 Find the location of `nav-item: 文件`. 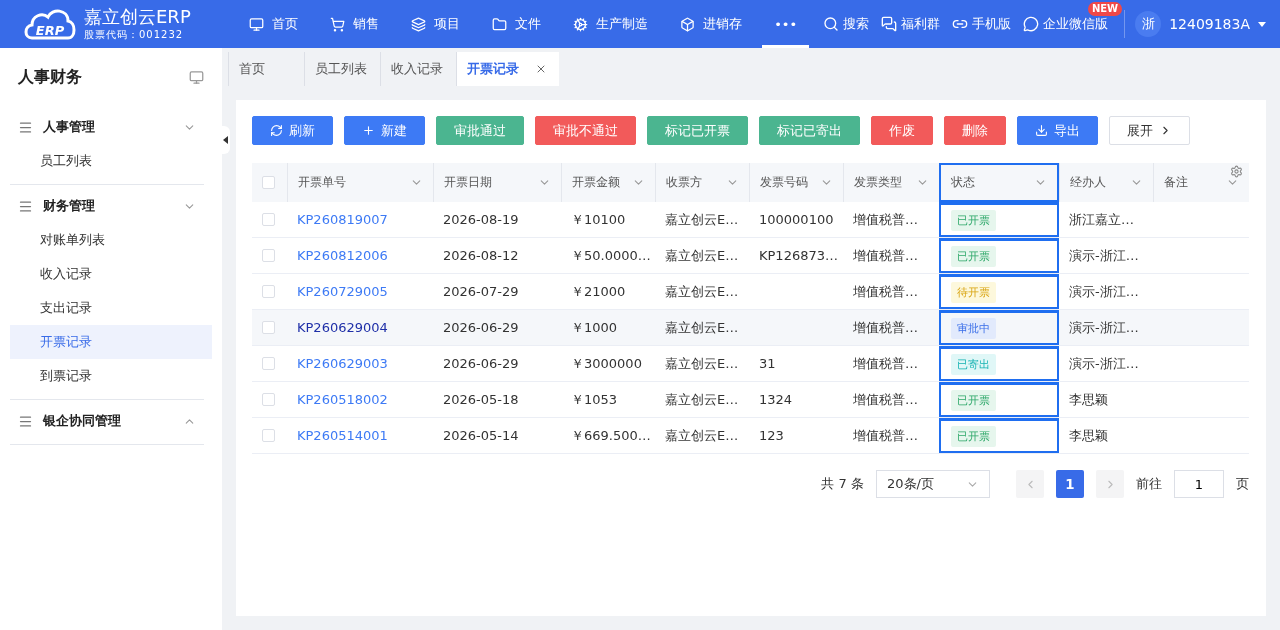

nav-item: 文件 is located at coordinates (517, 24).